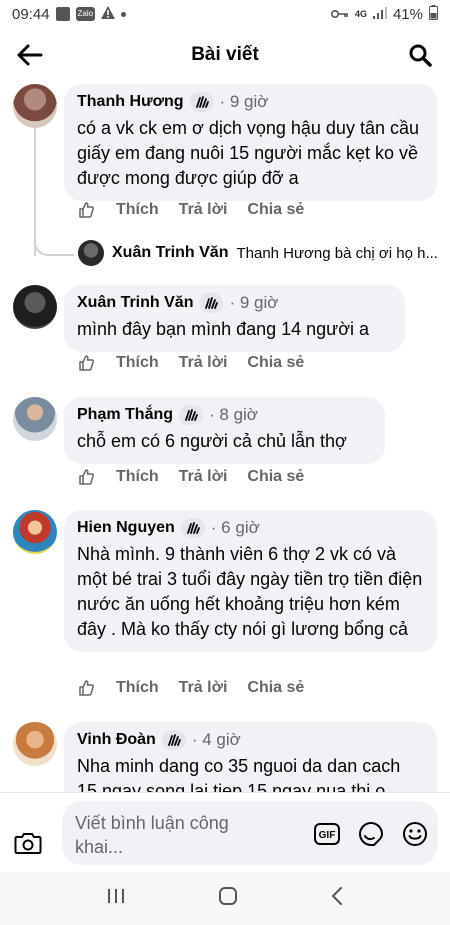 The image size is (450, 925). I want to click on home-button, so click(228, 898).